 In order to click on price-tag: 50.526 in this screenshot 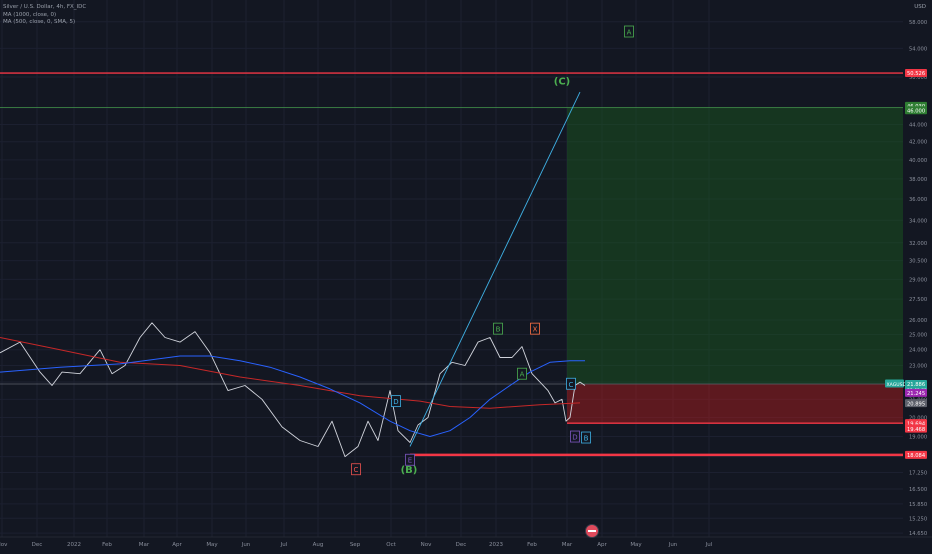, I will do `click(916, 74)`.